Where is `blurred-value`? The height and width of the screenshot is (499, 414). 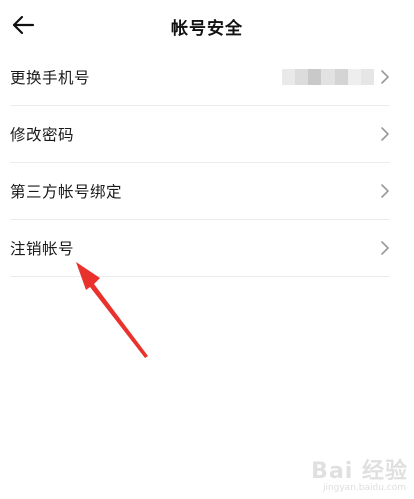 blurred-value is located at coordinates (328, 77).